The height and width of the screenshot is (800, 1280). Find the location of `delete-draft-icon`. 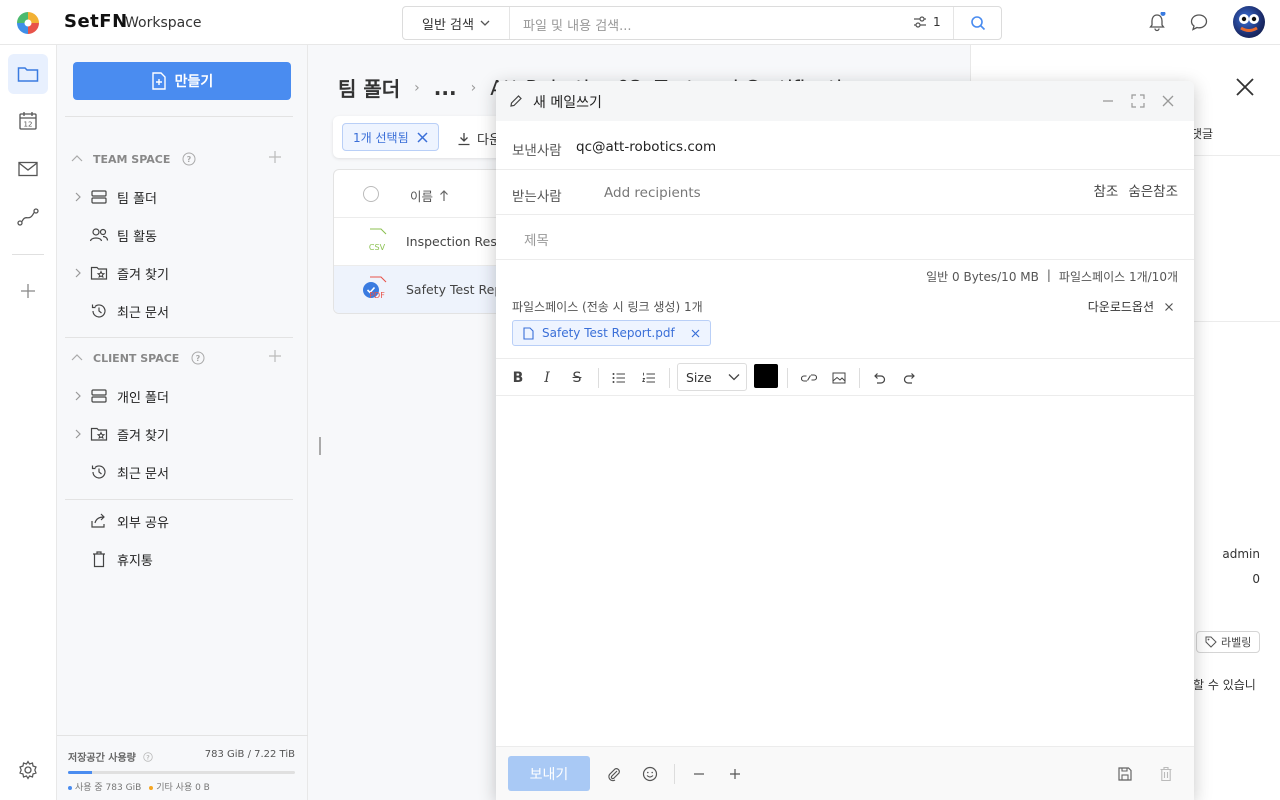

delete-draft-icon is located at coordinates (1166, 774).